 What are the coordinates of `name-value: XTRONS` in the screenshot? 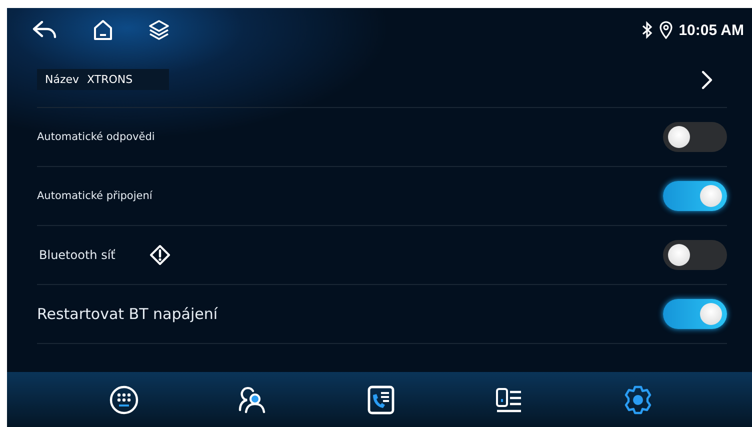 It's located at (110, 79).